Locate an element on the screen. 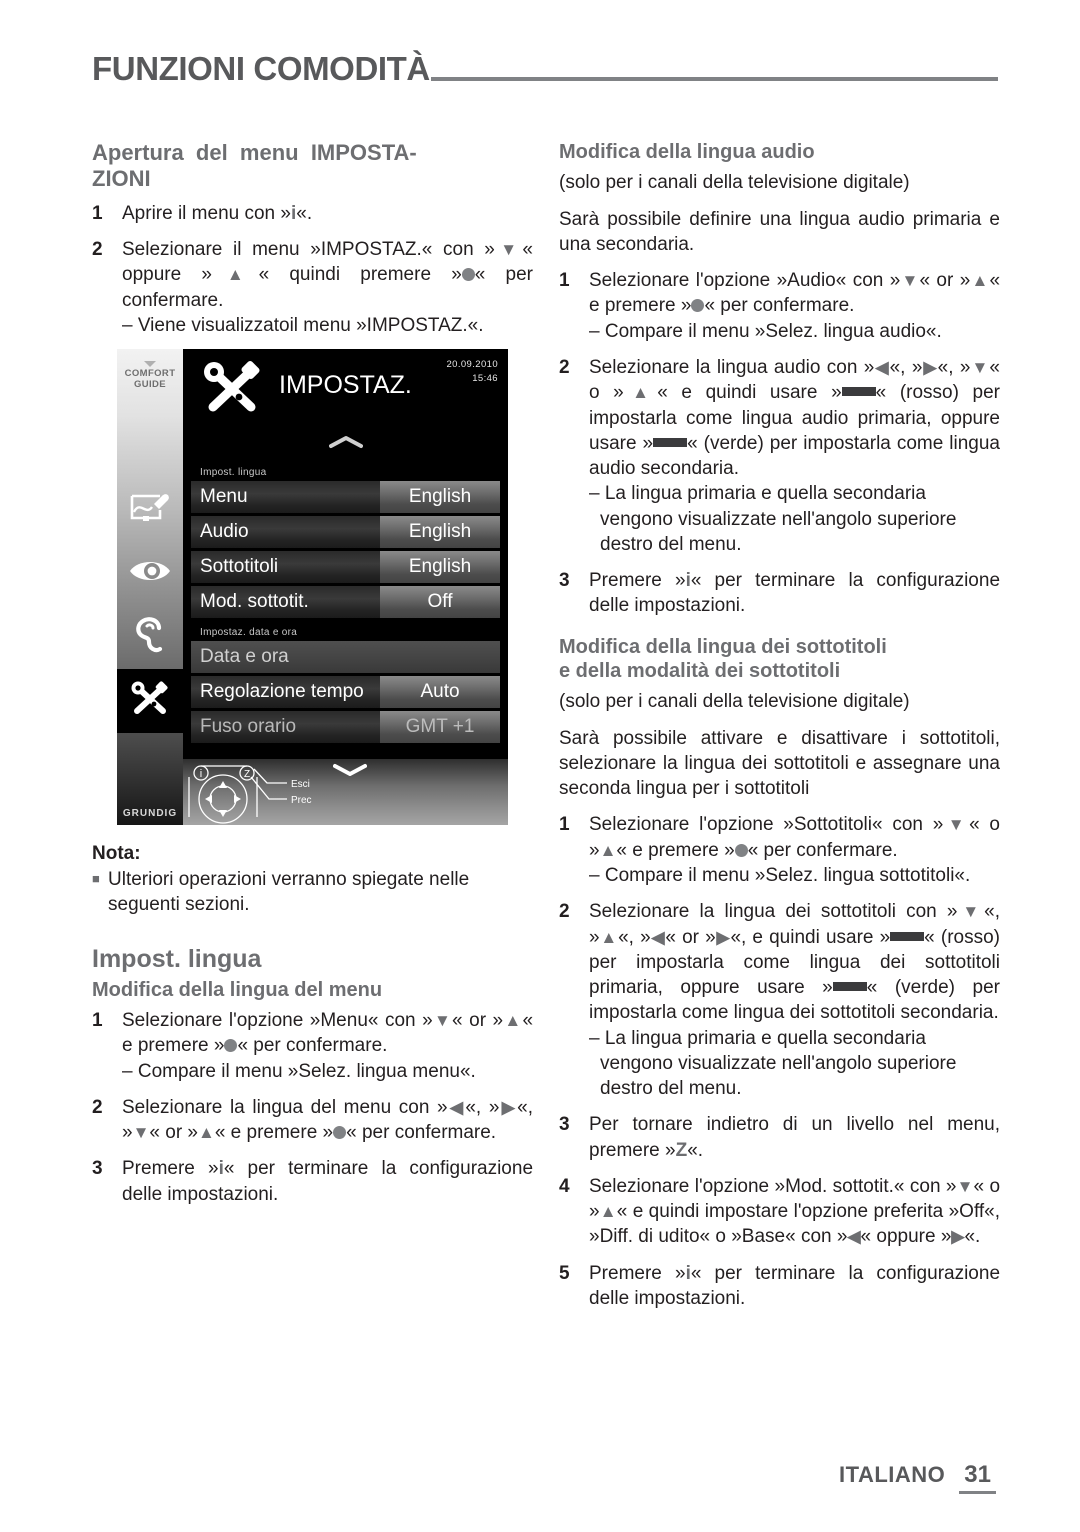 The image size is (1080, 1532). tv-time: 15:46 is located at coordinates (485, 378).